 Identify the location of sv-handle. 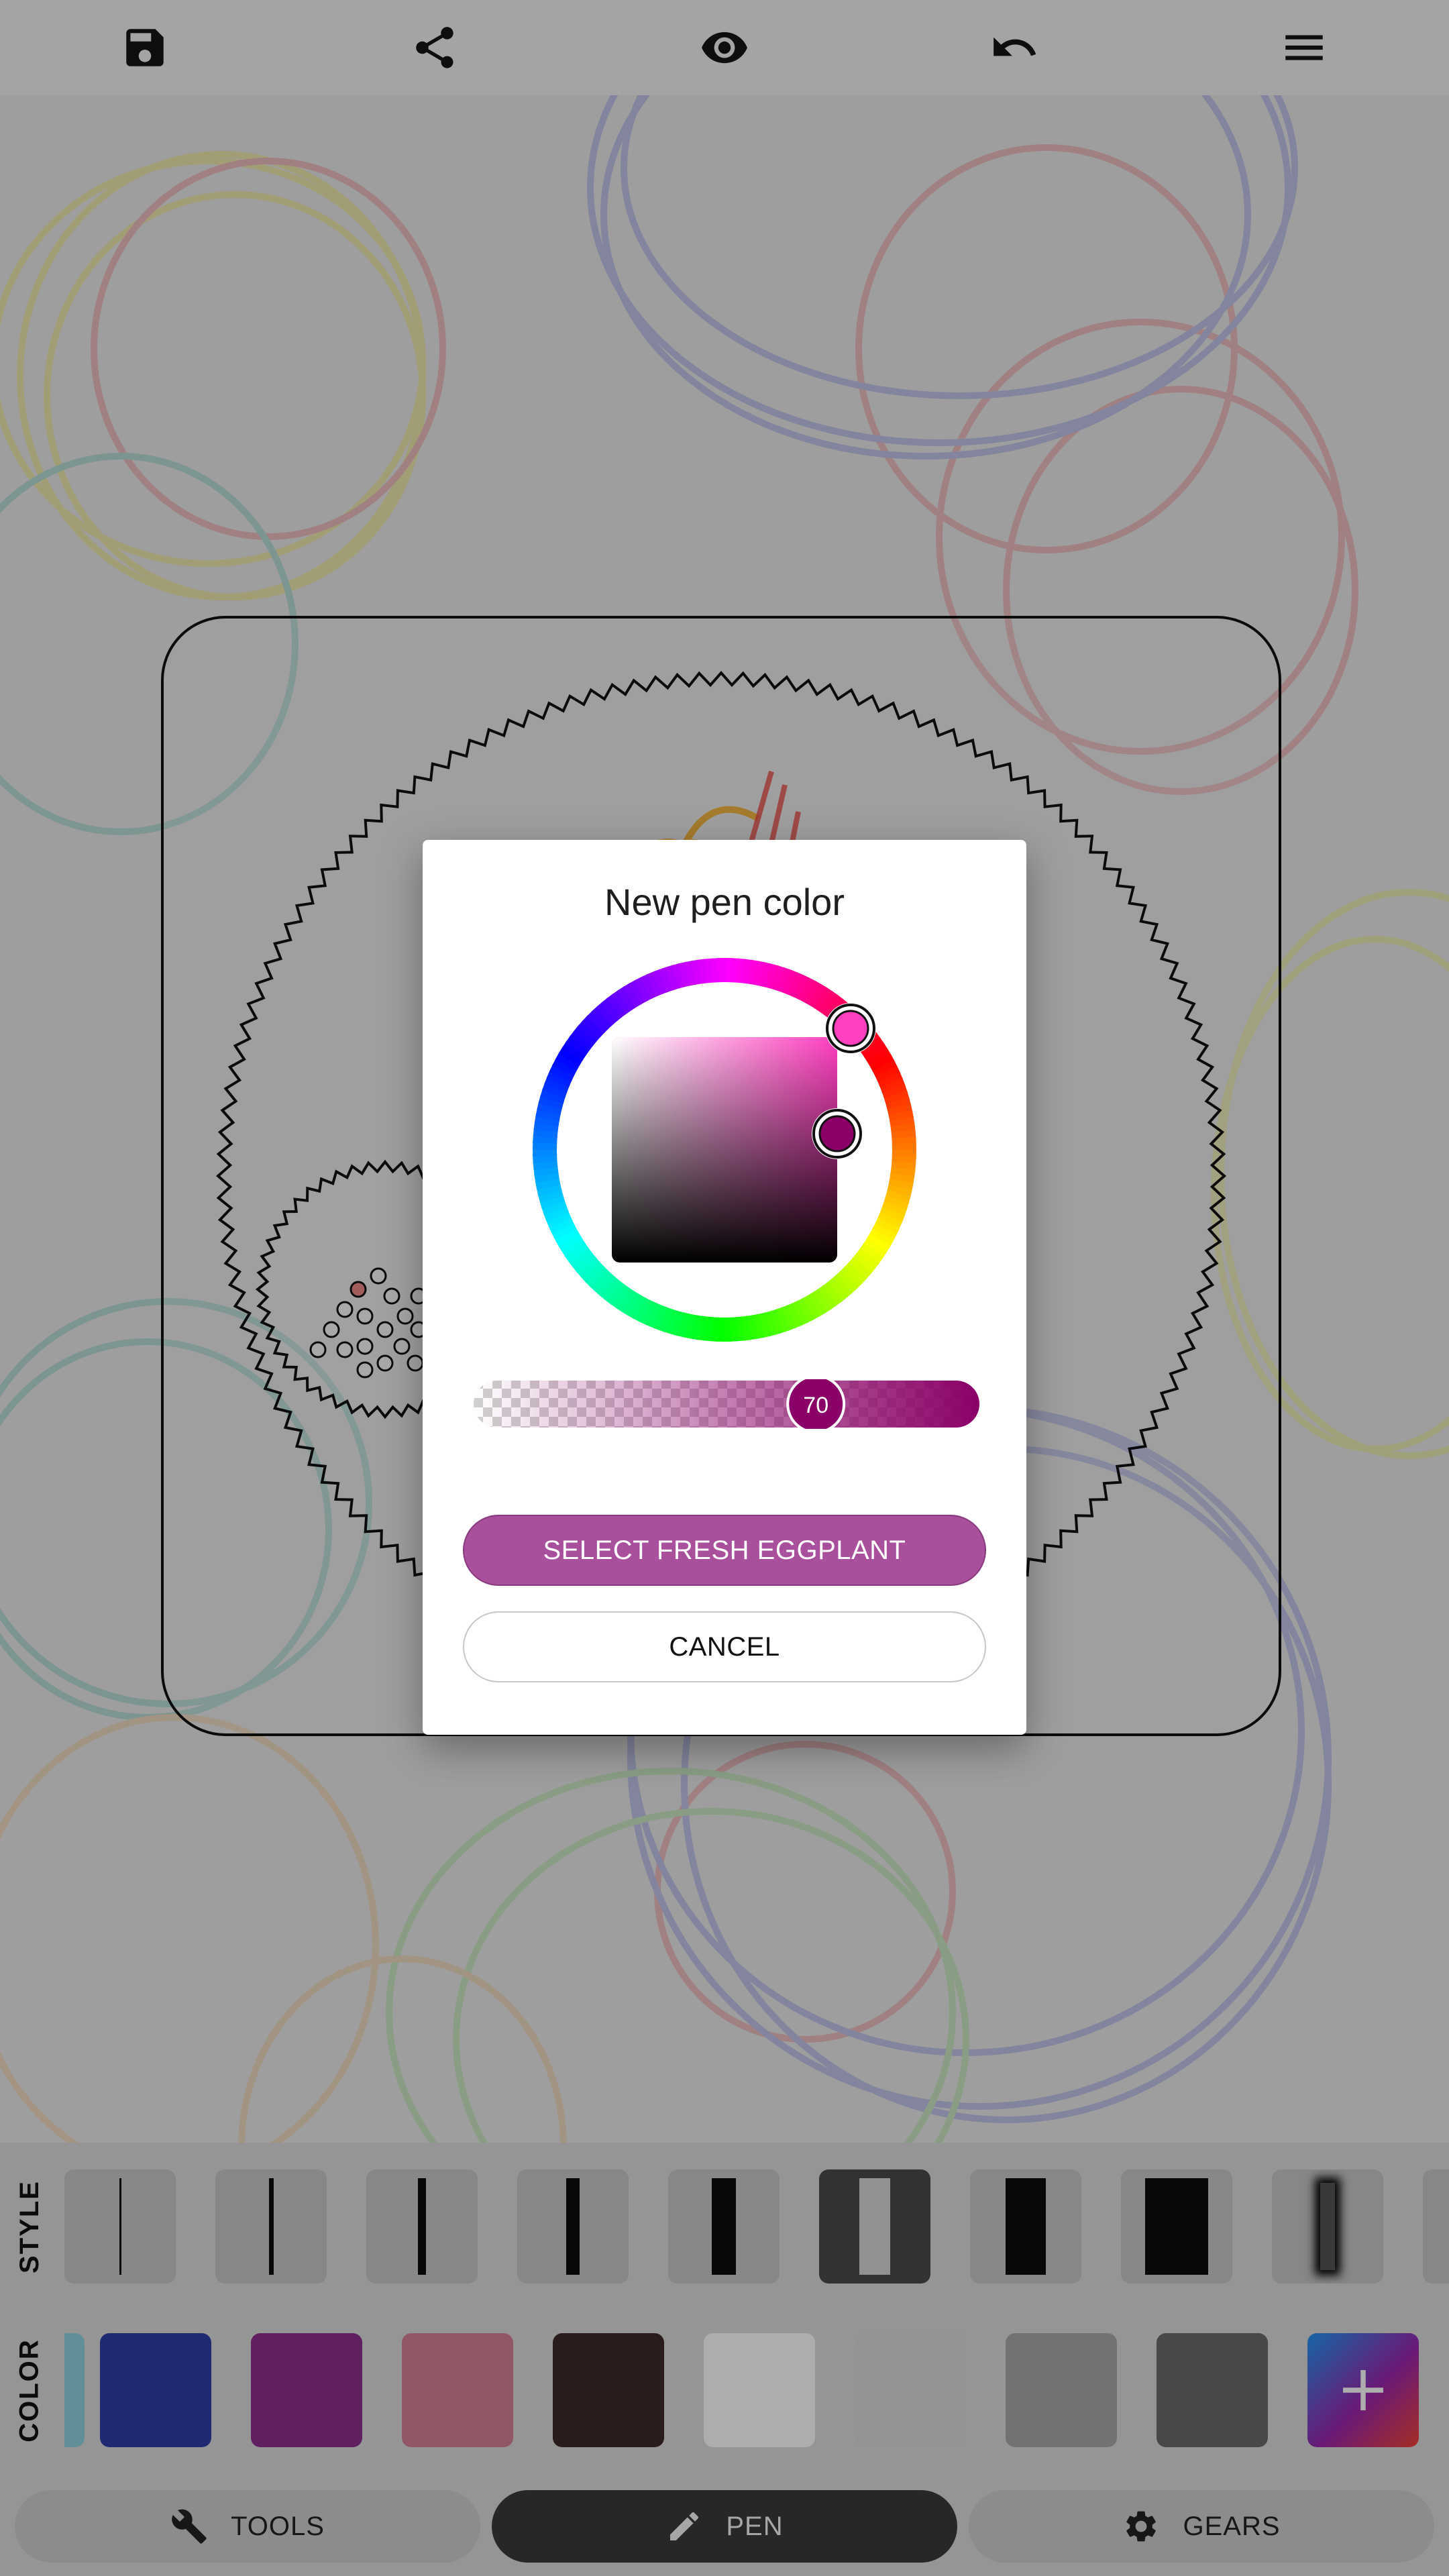
(837, 1133).